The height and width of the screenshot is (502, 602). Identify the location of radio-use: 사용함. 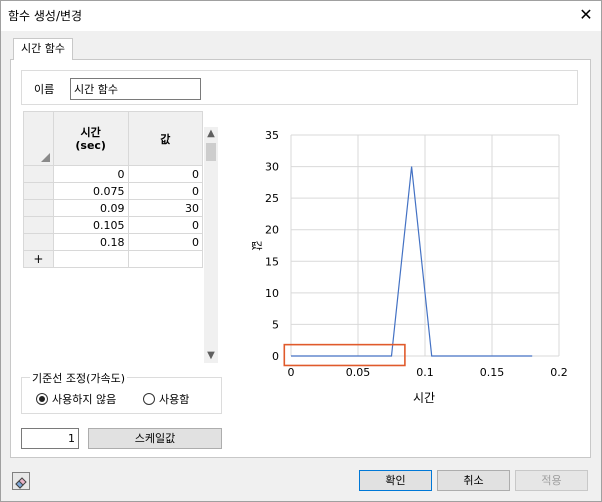
(166, 399).